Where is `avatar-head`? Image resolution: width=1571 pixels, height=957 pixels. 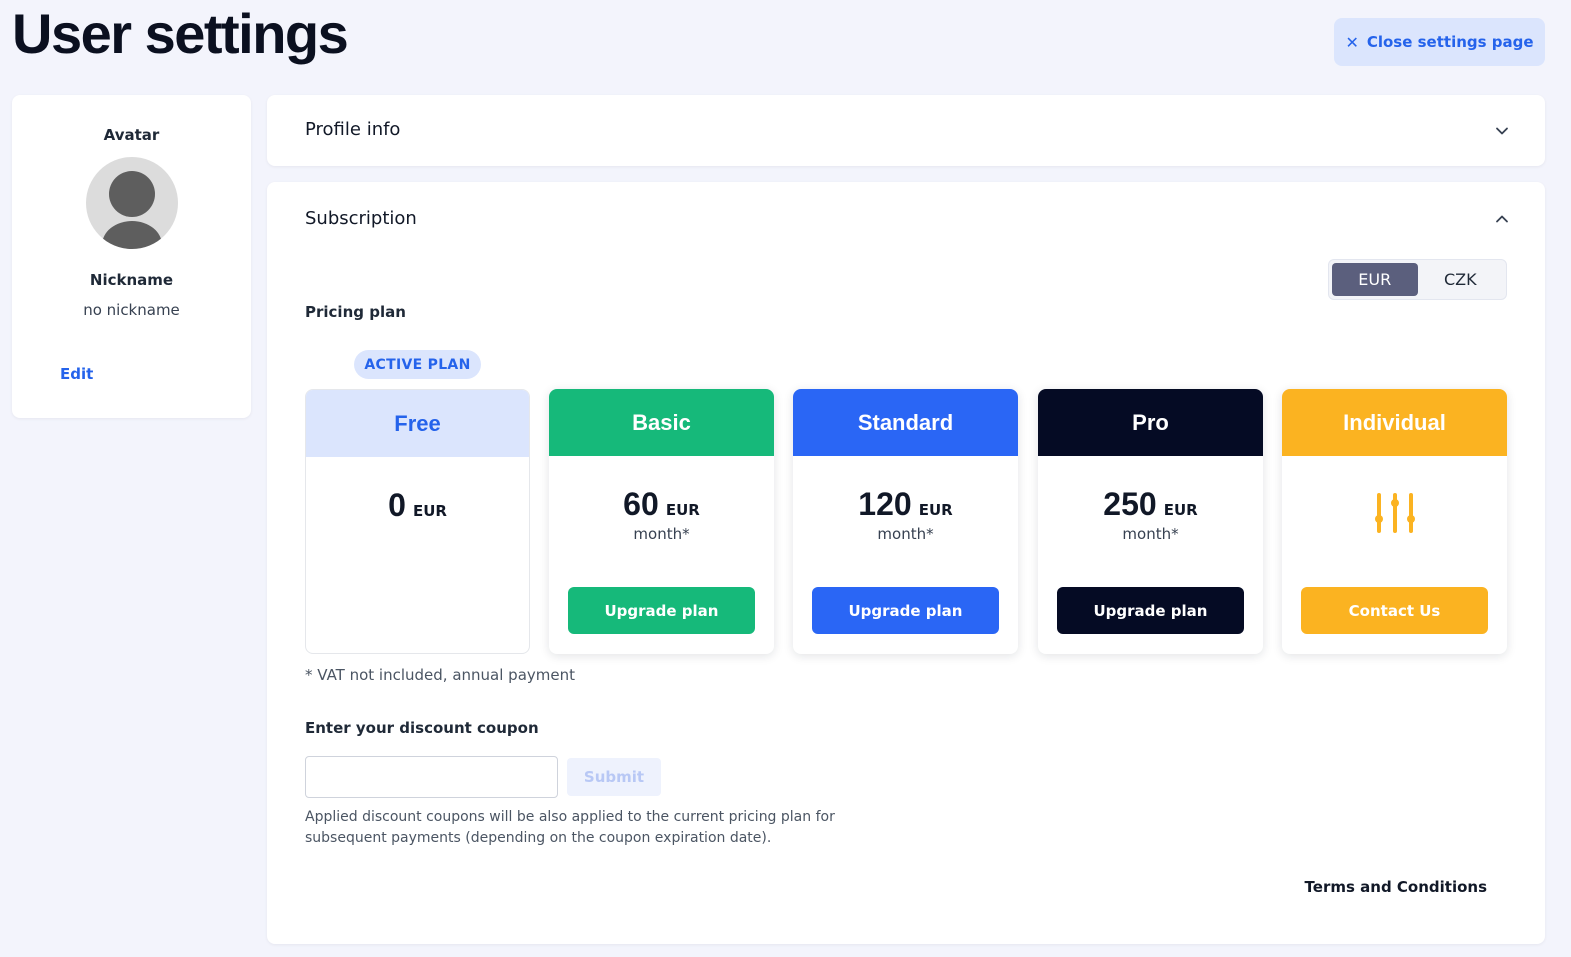
avatar-head is located at coordinates (132, 194).